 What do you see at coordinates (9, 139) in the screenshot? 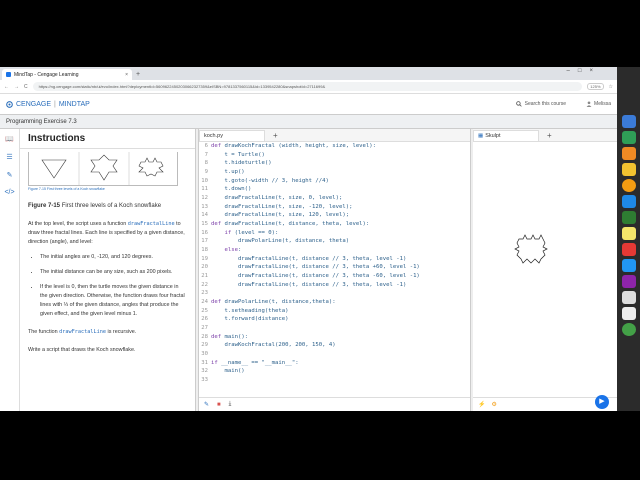
I see `book-icon: 📖` at bounding box center [9, 139].